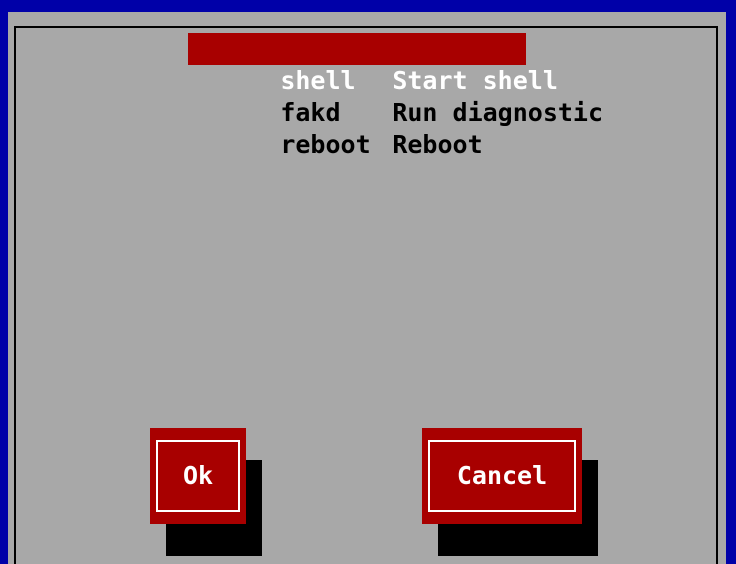  What do you see at coordinates (357, 128) in the screenshot?
I see `menu-item-reboot: reboot Reboot` at bounding box center [357, 128].